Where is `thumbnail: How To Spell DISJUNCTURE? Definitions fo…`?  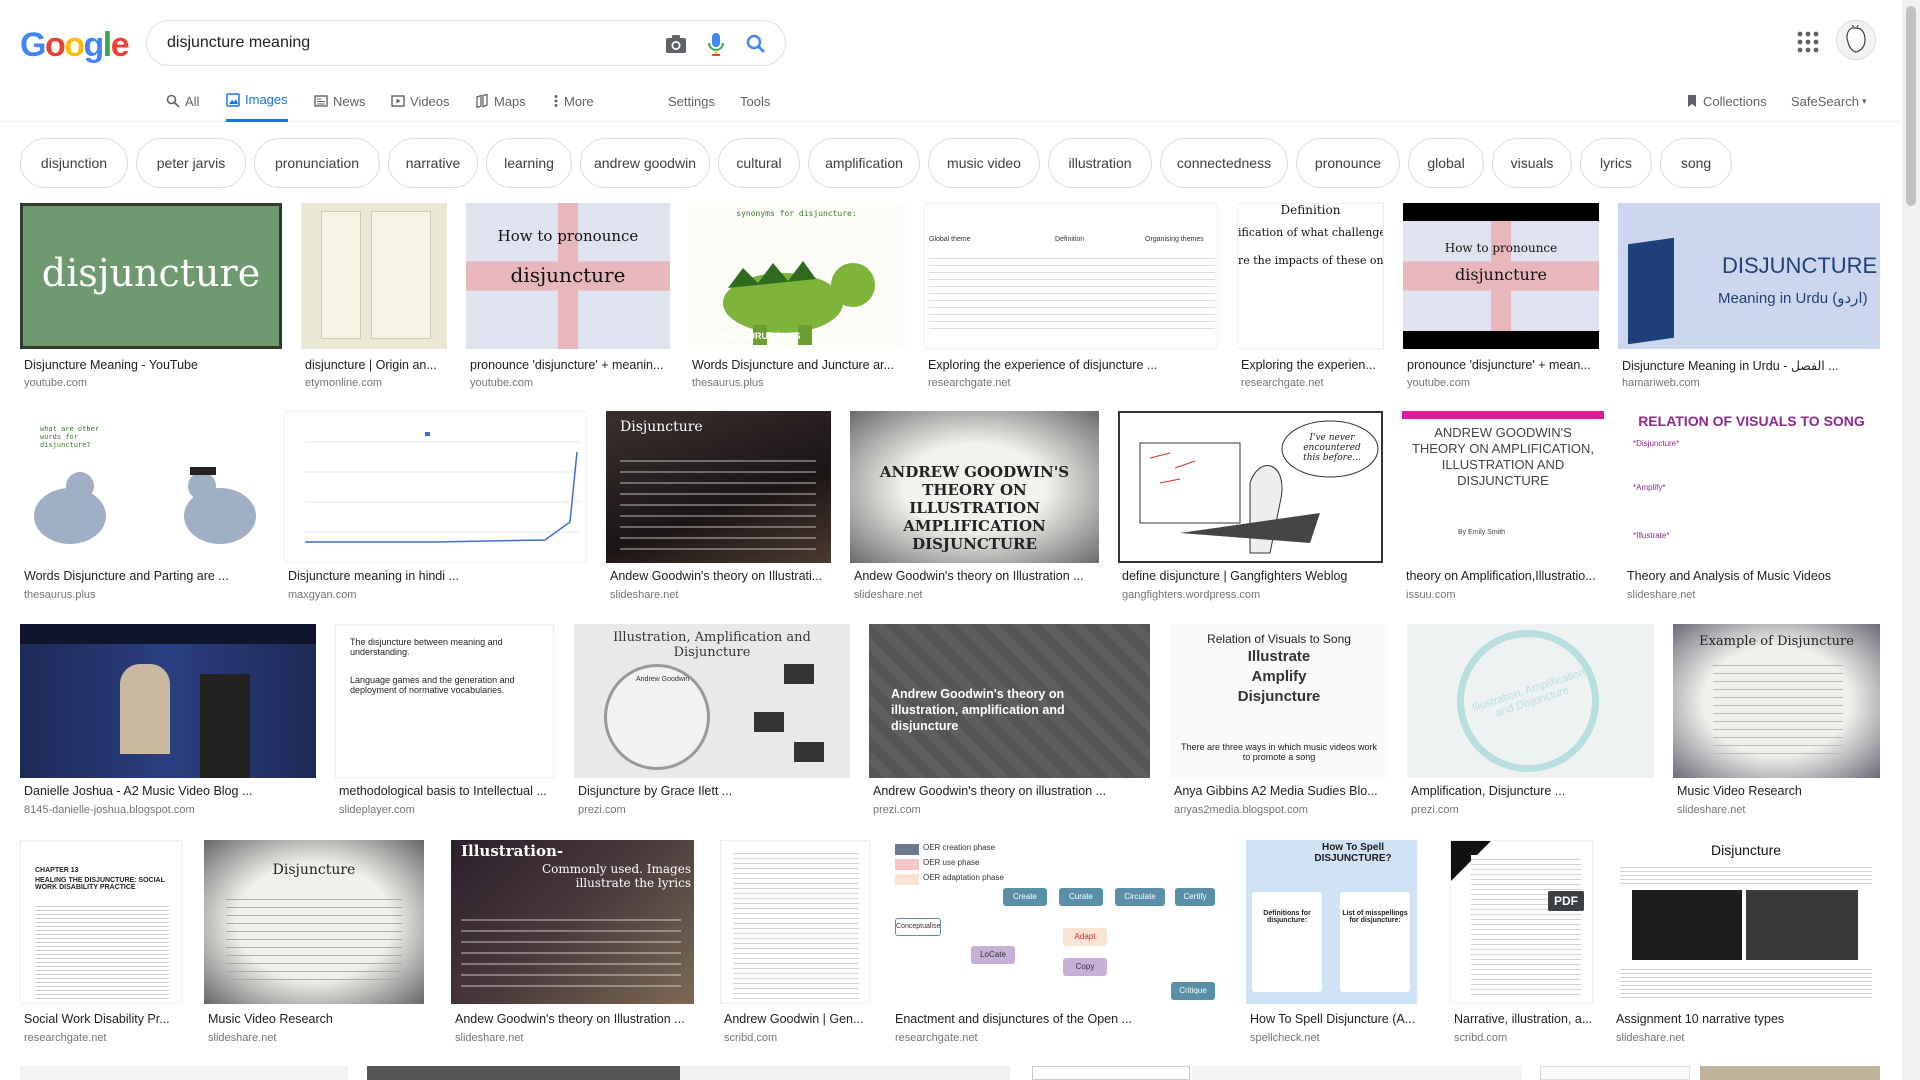
thumbnail: How To Spell DISJUNCTURE? Definitions fo… is located at coordinates (1331, 922).